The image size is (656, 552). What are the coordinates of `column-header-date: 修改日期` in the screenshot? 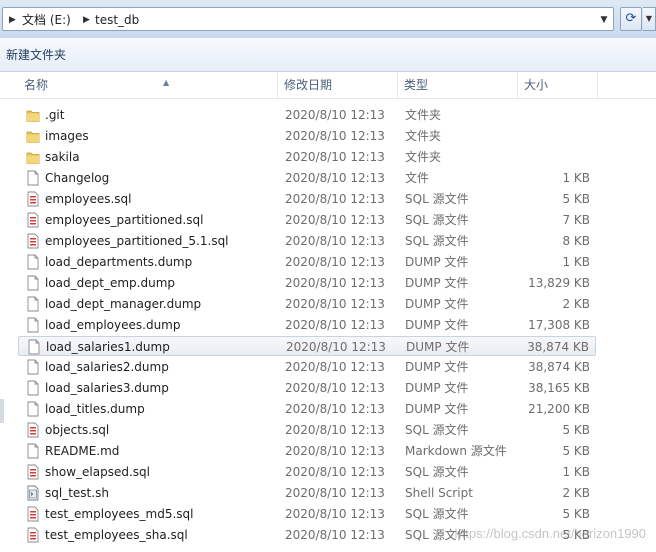 It's located at (338, 85).